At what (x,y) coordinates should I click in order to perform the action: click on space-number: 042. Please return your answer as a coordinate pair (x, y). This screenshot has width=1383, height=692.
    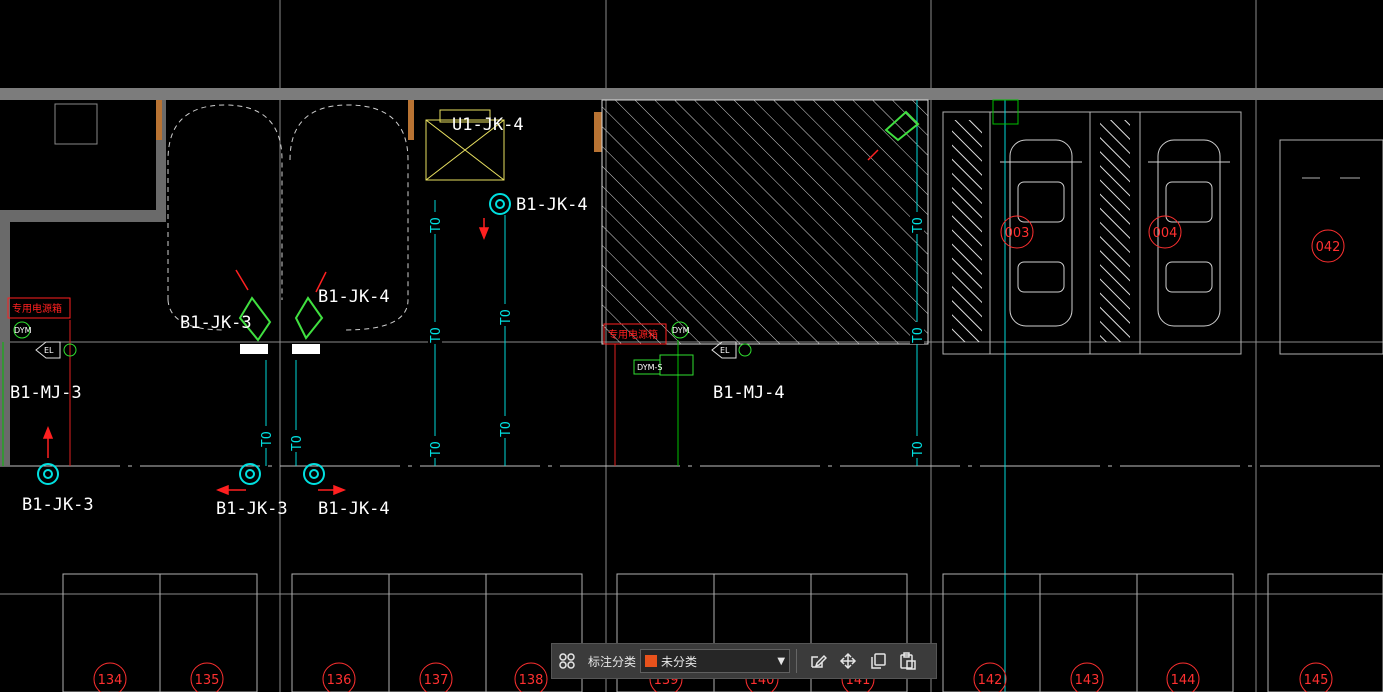
    Looking at the image, I should click on (1328, 246).